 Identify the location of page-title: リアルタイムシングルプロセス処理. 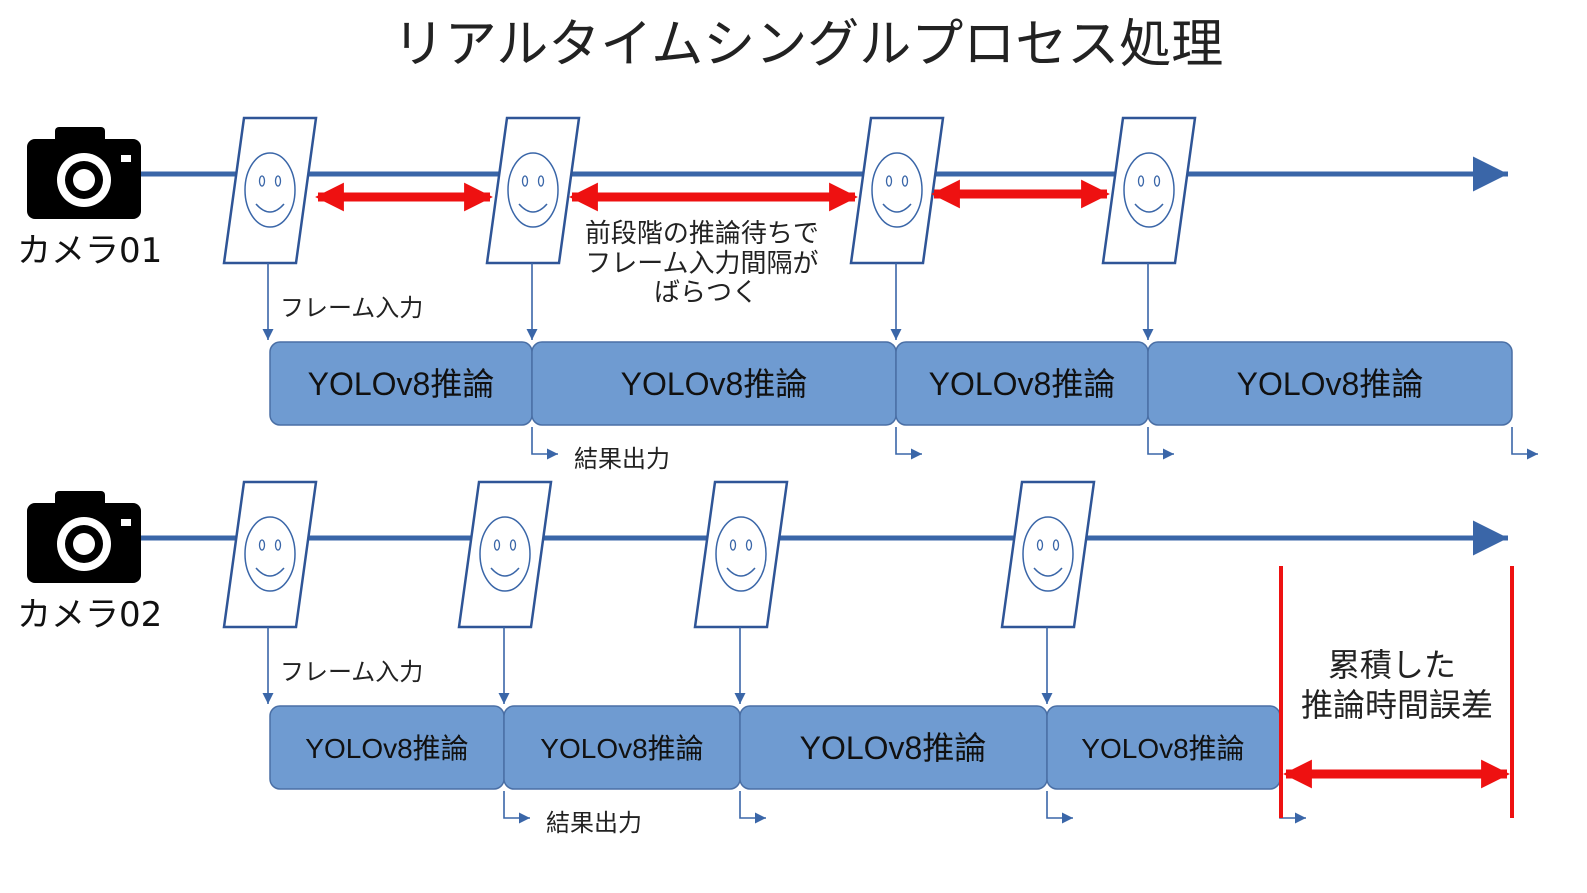
(808, 45).